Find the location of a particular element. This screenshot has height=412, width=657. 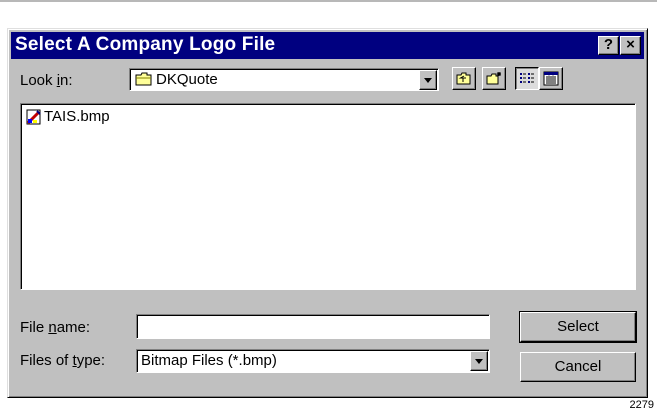

figure-number: 2279 is located at coordinates (641, 405).